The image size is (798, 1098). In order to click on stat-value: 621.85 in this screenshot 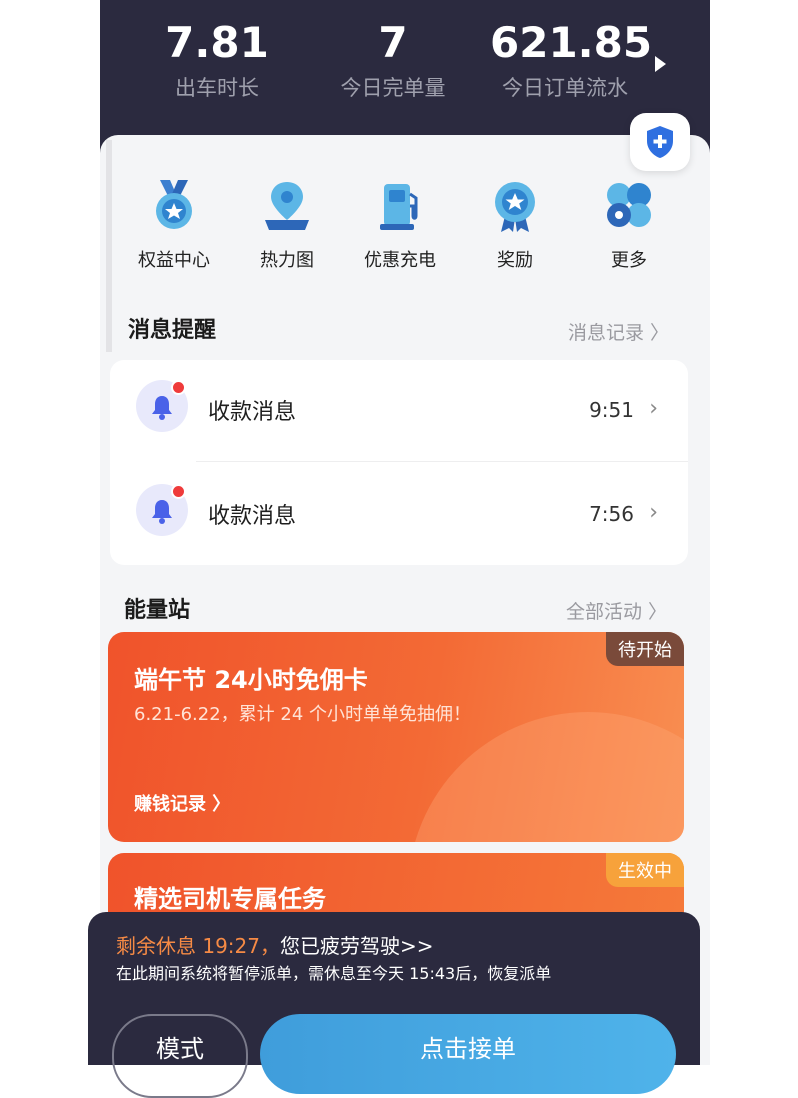, I will do `click(571, 42)`.